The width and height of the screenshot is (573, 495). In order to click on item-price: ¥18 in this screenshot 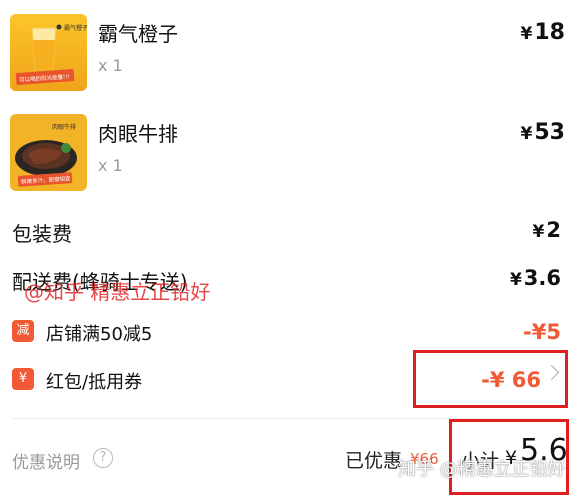, I will do `click(543, 32)`.